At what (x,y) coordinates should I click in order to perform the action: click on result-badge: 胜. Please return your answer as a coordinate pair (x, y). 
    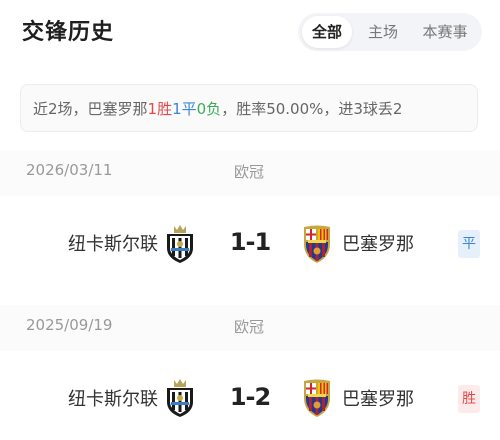
    Looking at the image, I should click on (469, 399).